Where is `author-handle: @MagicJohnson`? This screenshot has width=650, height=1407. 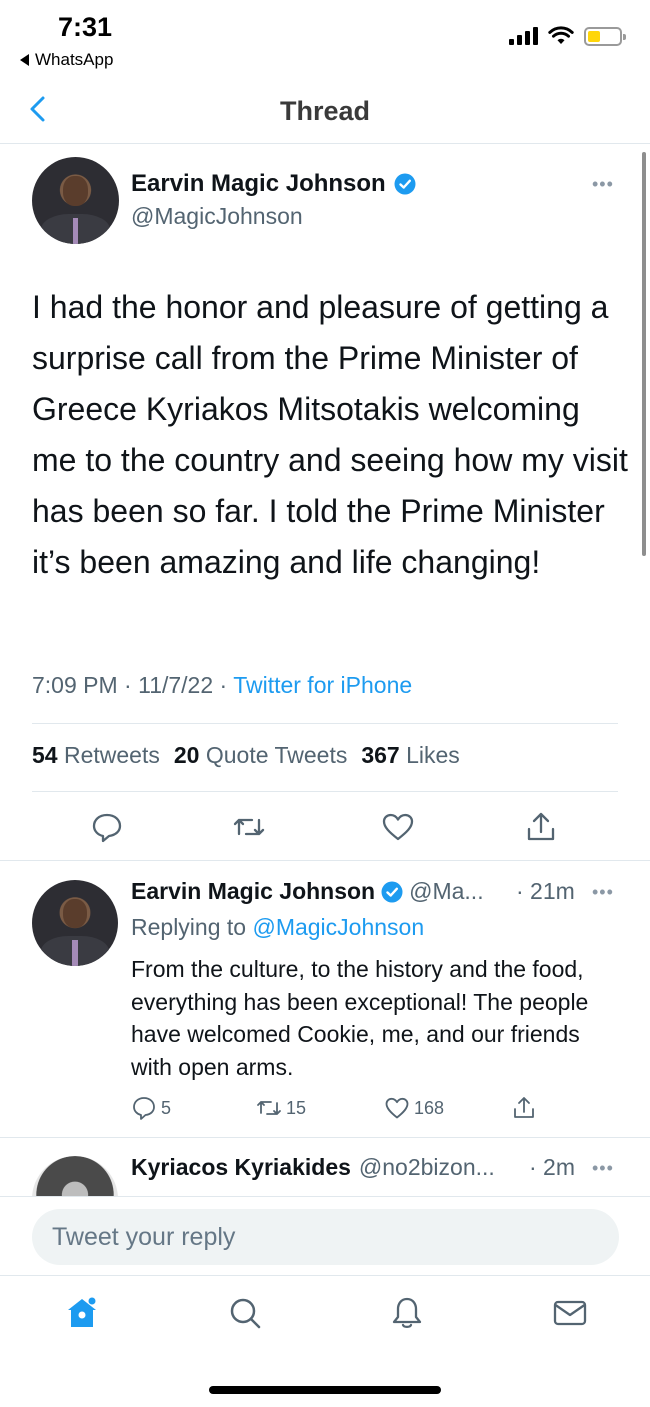 author-handle: @MagicJohnson is located at coordinates (217, 216).